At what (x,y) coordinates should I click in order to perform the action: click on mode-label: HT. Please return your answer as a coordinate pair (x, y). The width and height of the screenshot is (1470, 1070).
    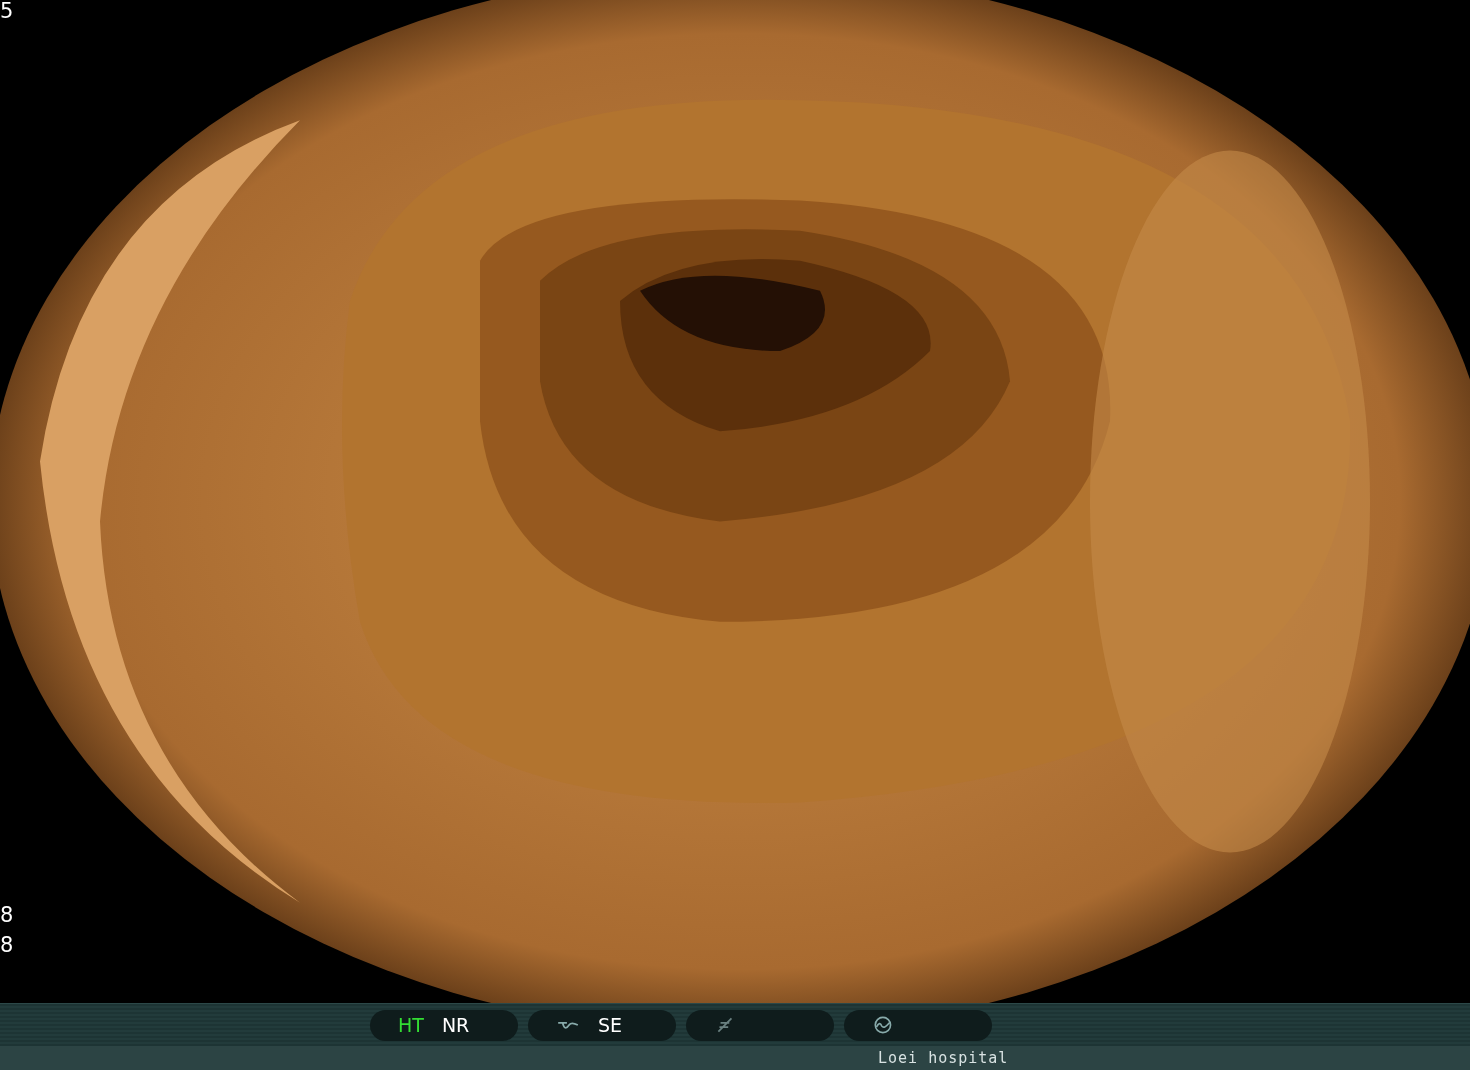
    Looking at the image, I should click on (411, 1025).